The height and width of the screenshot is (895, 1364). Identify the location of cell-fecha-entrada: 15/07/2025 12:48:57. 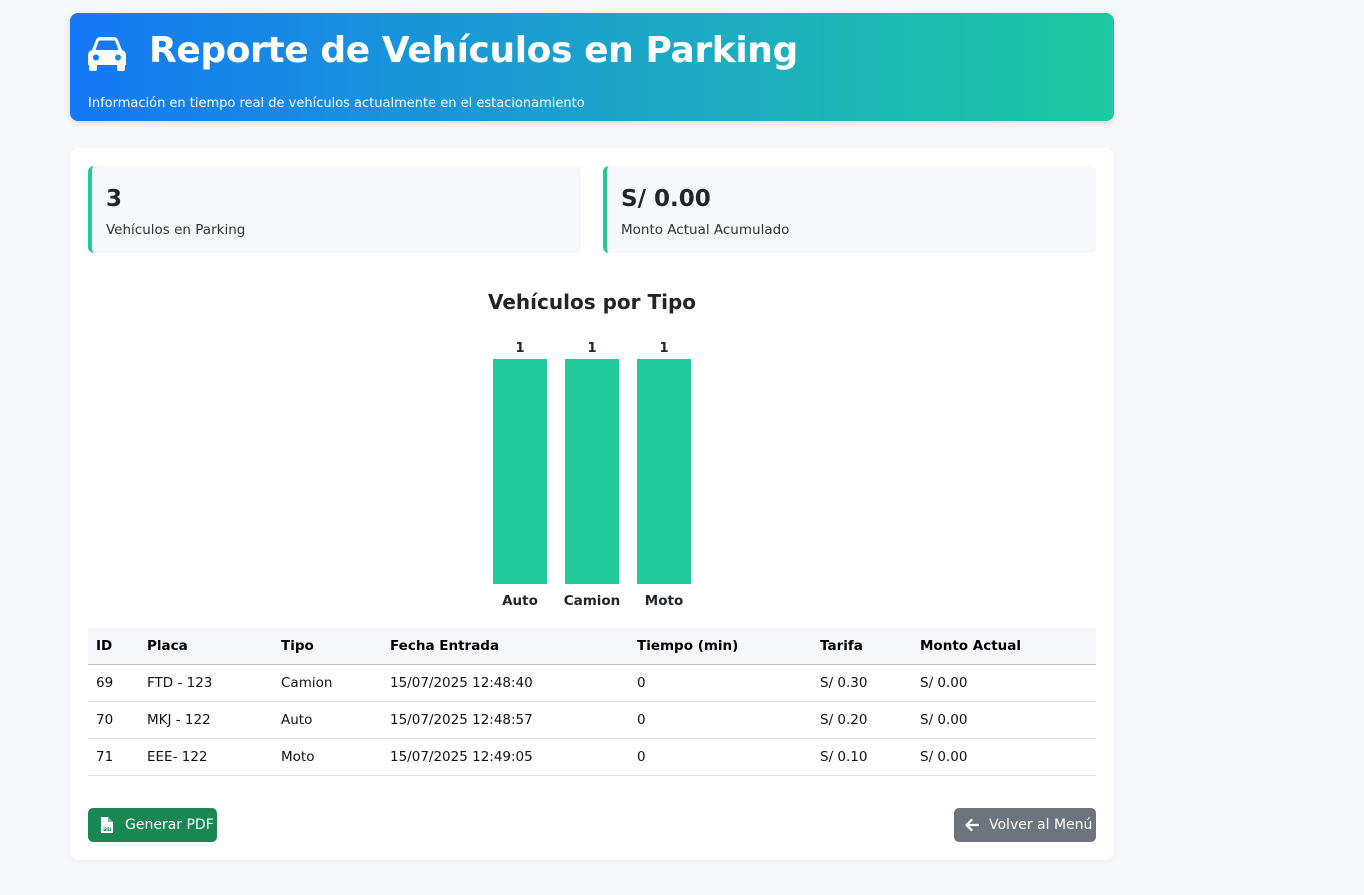
(505, 720).